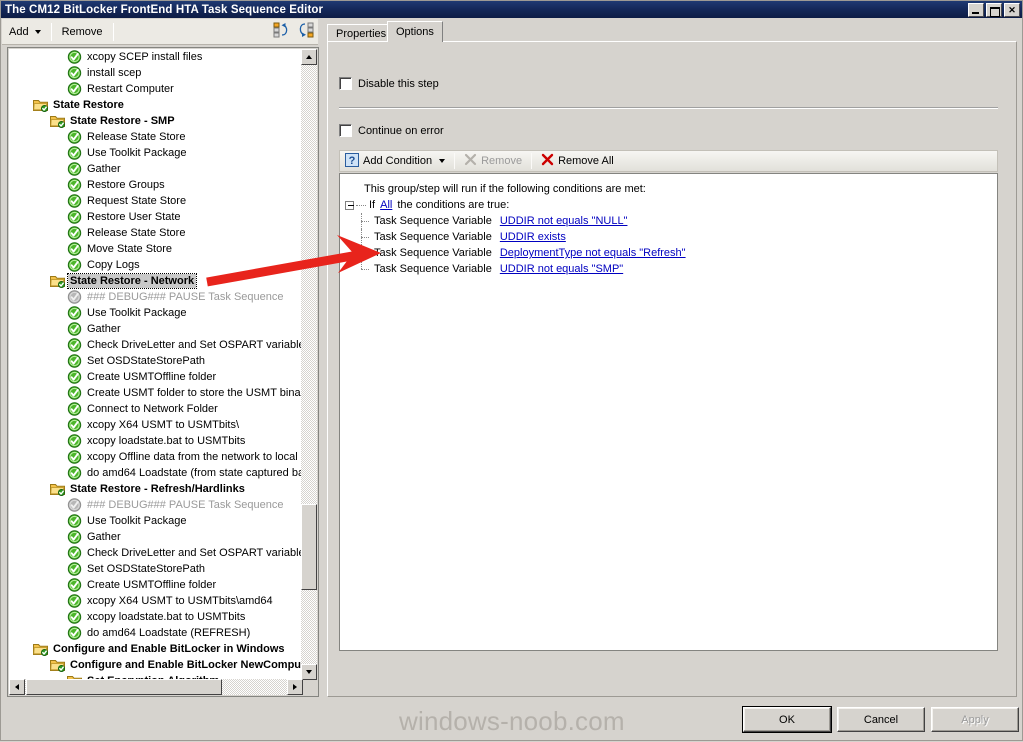 The image size is (1023, 742). I want to click on tree-vertical-scrollbar, so click(309, 364).